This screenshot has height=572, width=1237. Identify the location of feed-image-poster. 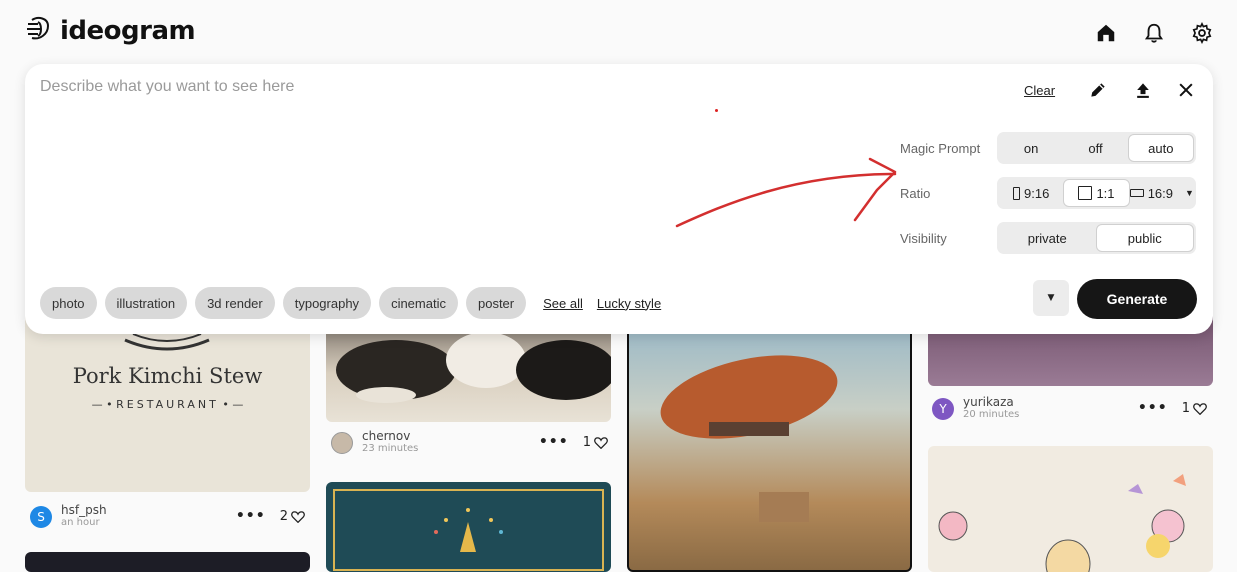
(468, 527).